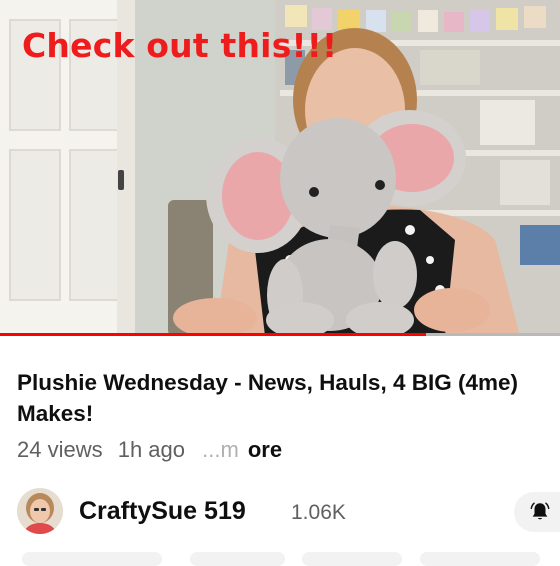 The image size is (560, 566). What do you see at coordinates (60, 449) in the screenshot?
I see `view-count: 24 views` at bounding box center [60, 449].